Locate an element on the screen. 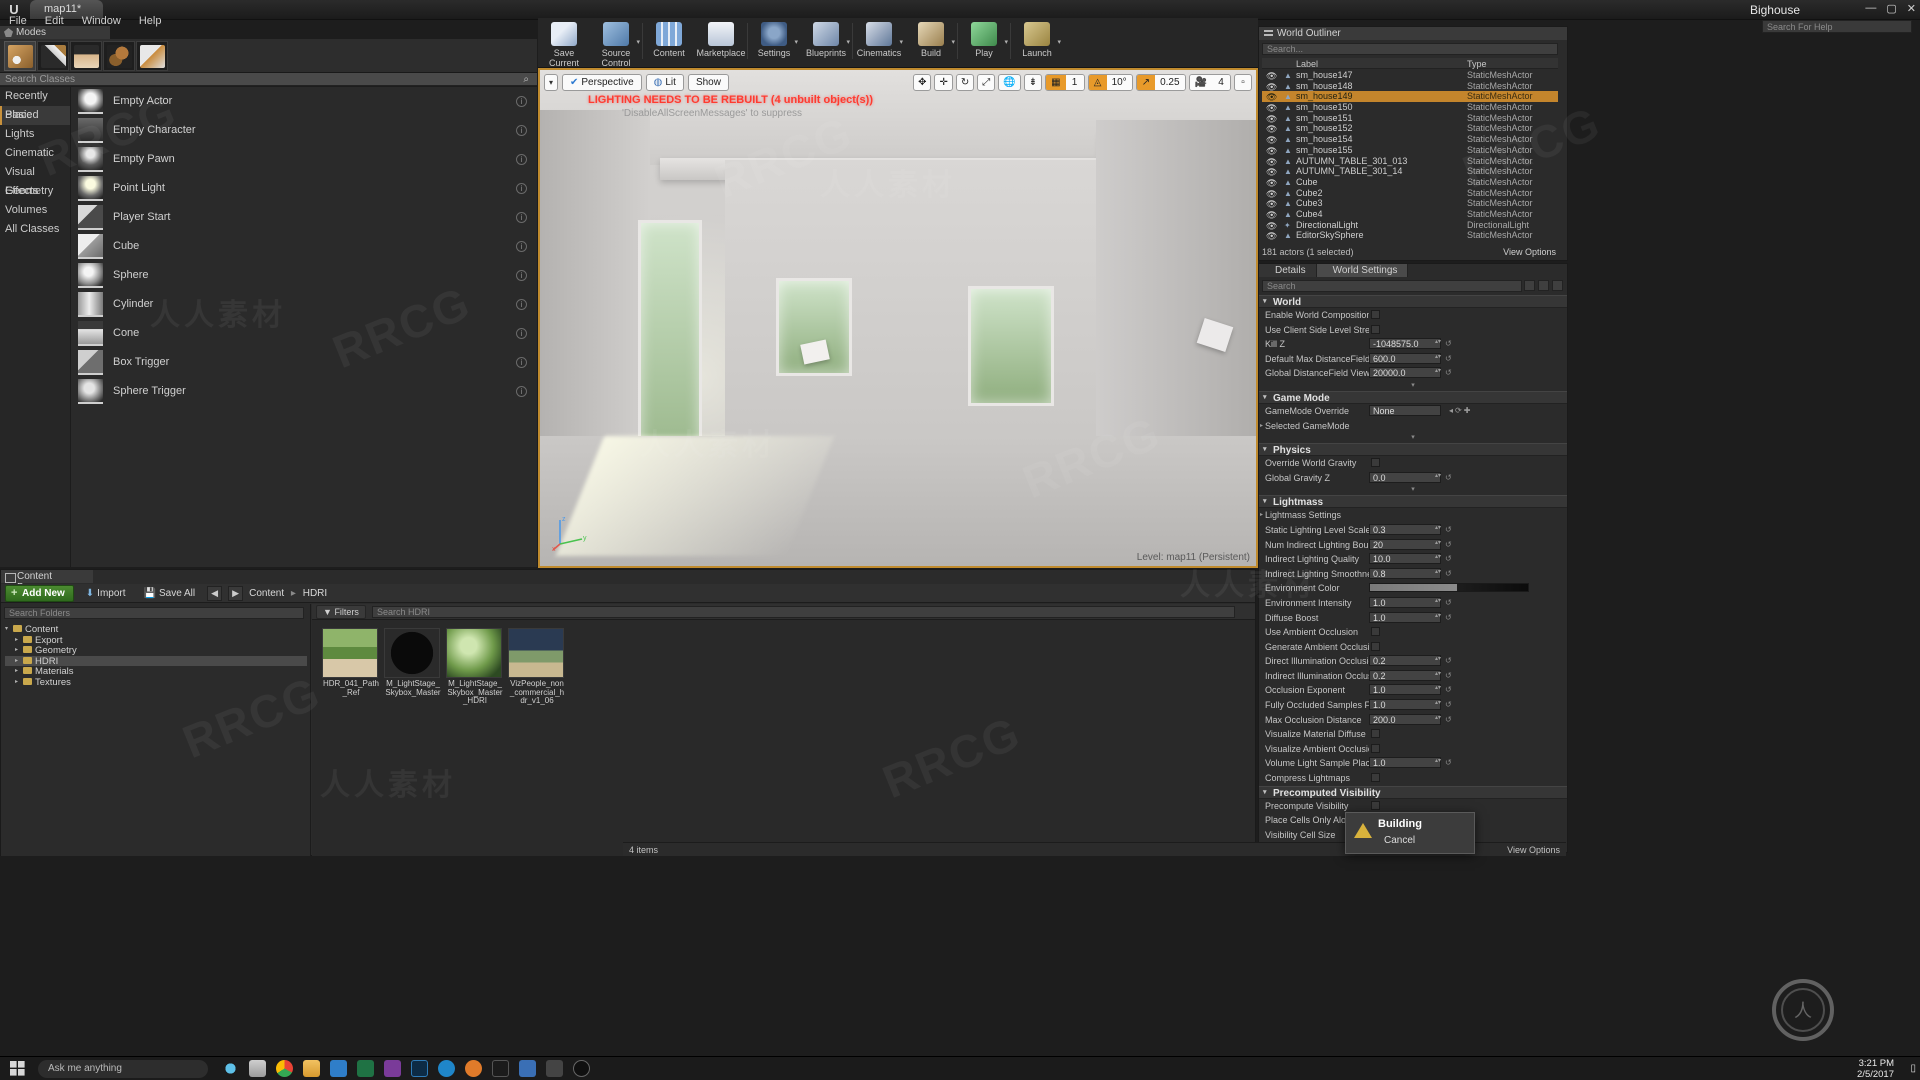  folder-search-input: Search Folders is located at coordinates (154, 613).